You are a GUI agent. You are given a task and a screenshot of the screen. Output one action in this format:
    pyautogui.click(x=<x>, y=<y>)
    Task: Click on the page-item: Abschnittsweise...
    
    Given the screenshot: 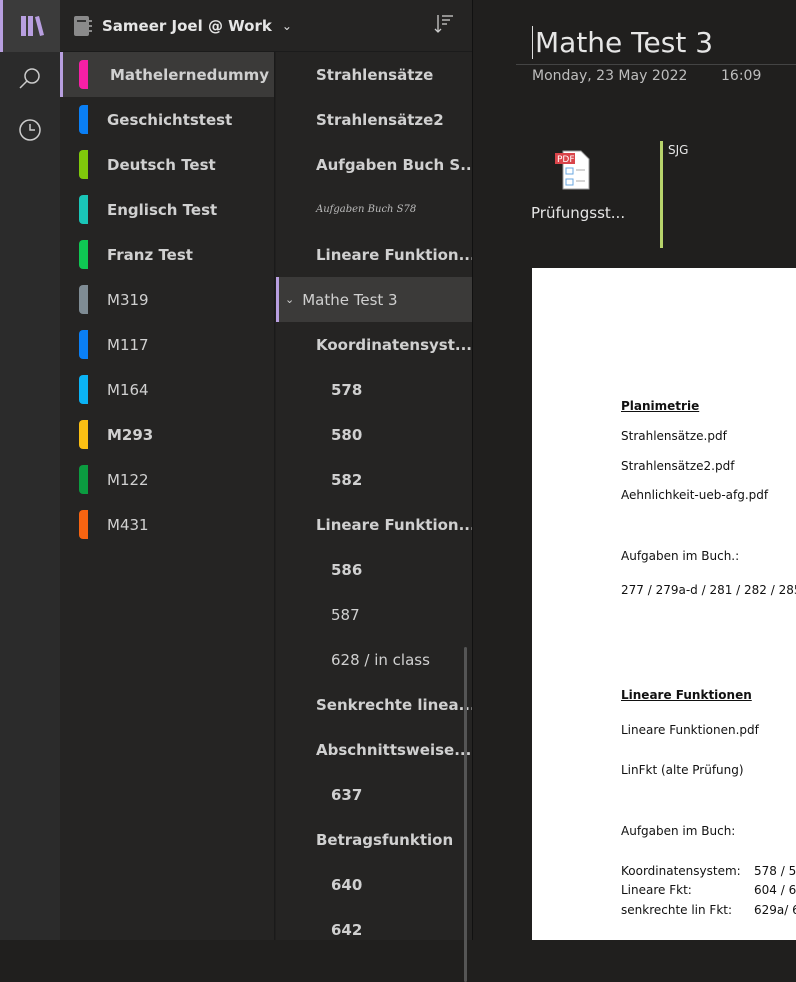 What is the action you would take?
    pyautogui.click(x=374, y=749)
    